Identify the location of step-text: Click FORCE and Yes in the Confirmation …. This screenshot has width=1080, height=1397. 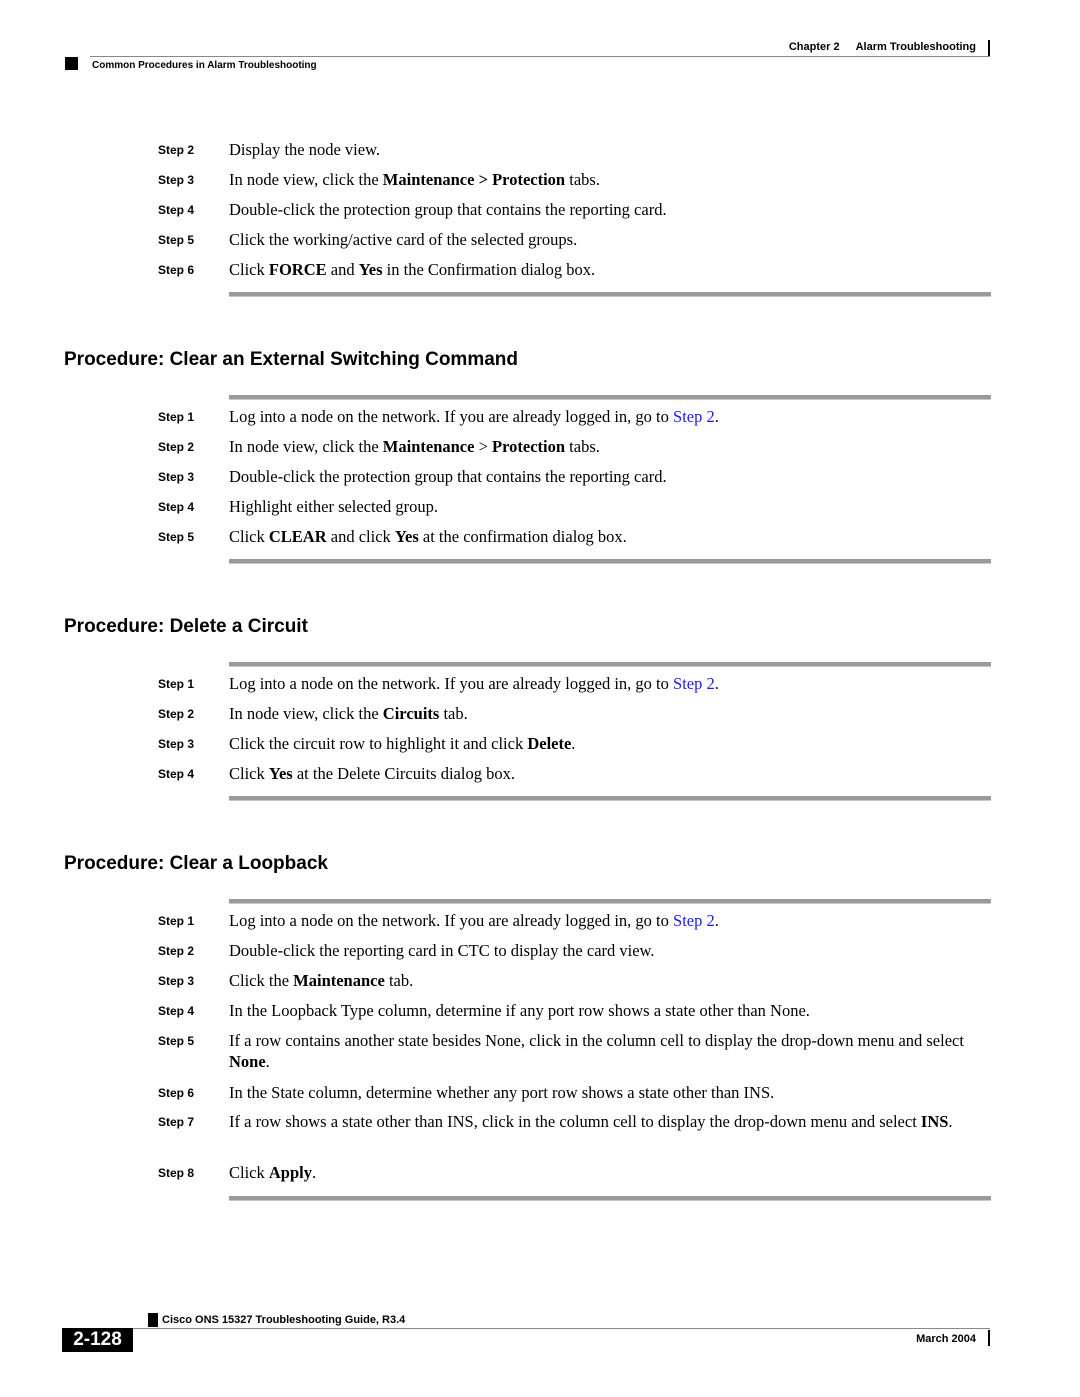
(610, 269).